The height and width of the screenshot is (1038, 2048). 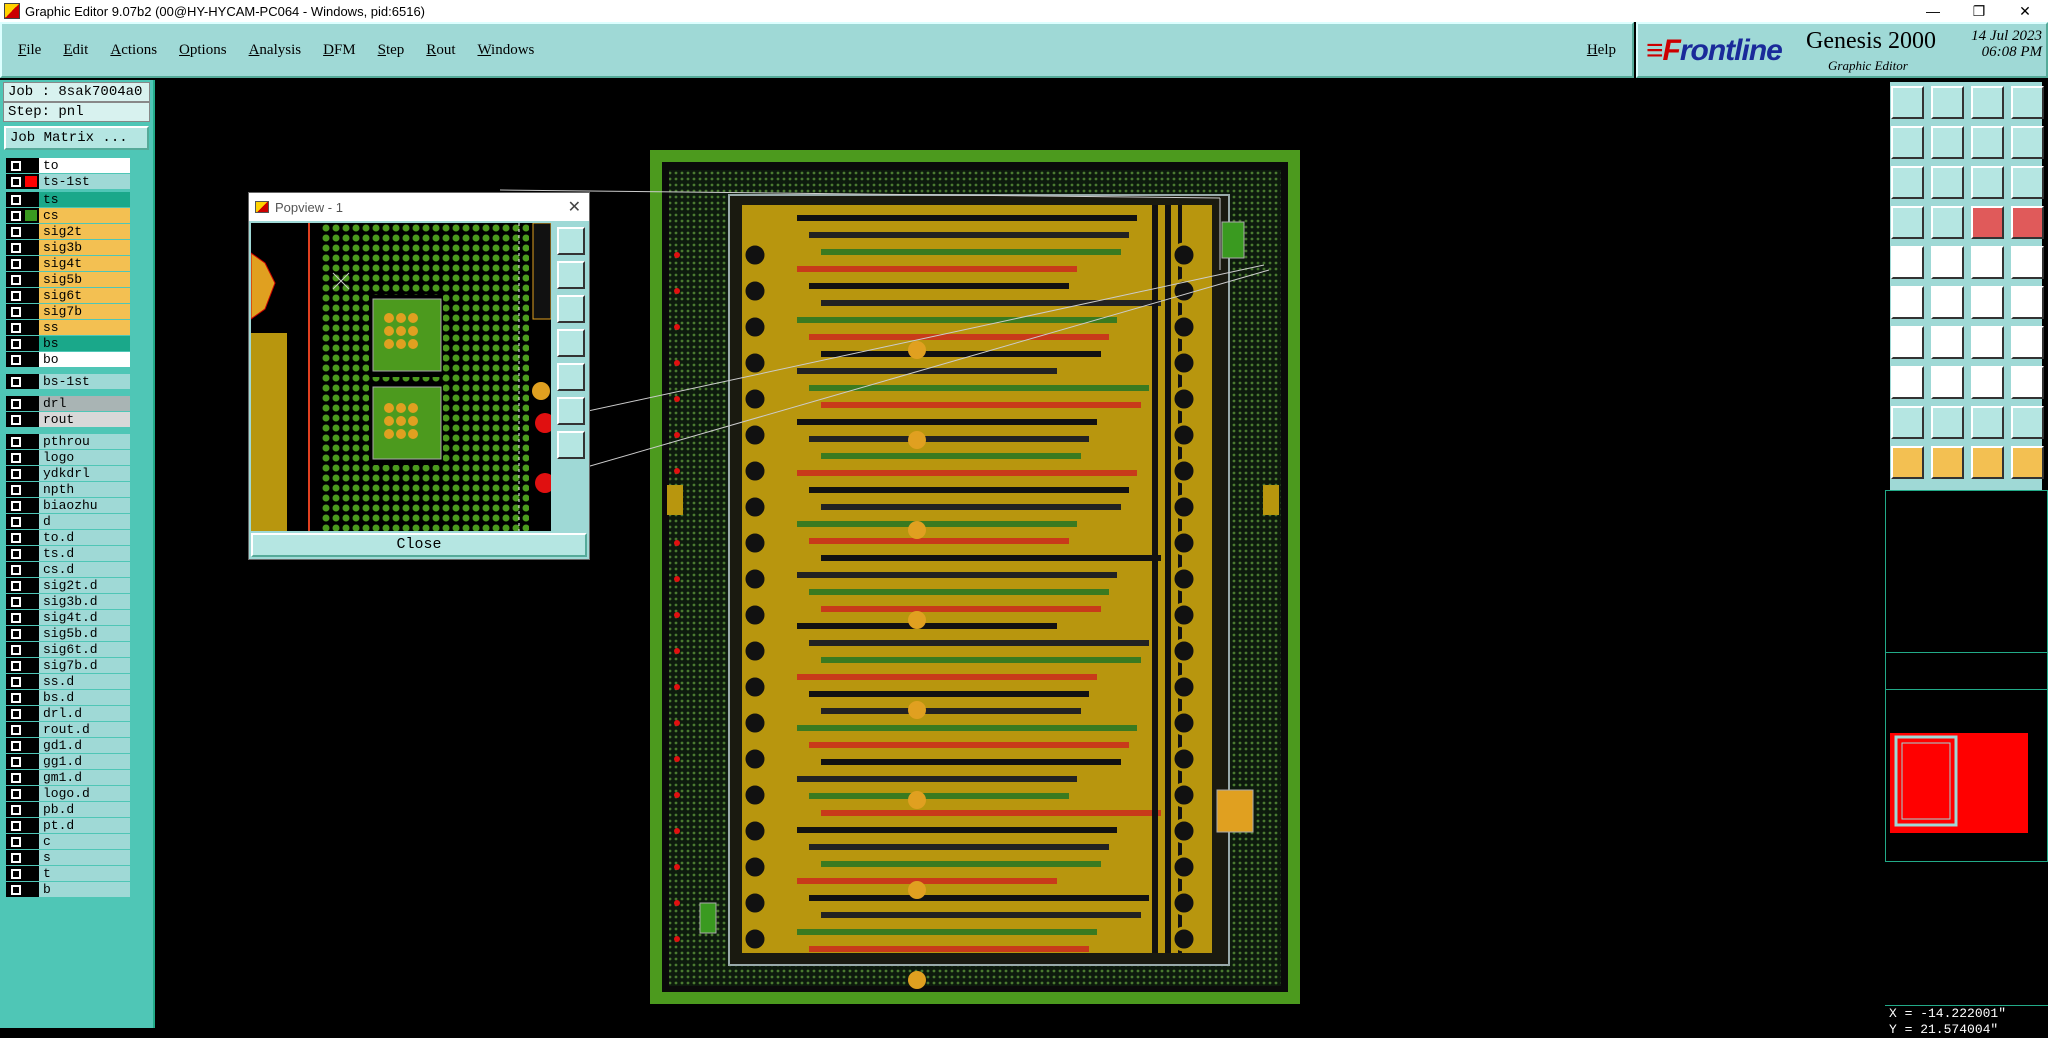 What do you see at coordinates (2027, 102) in the screenshot?
I see `layout-icon` at bounding box center [2027, 102].